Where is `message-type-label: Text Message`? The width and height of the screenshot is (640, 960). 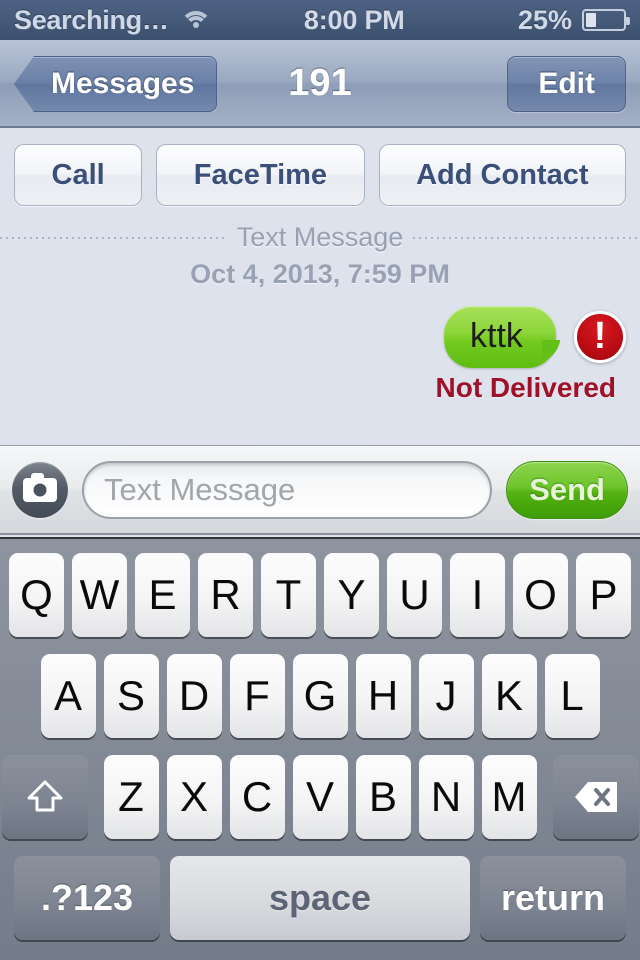 message-type-label: Text Message is located at coordinates (320, 237).